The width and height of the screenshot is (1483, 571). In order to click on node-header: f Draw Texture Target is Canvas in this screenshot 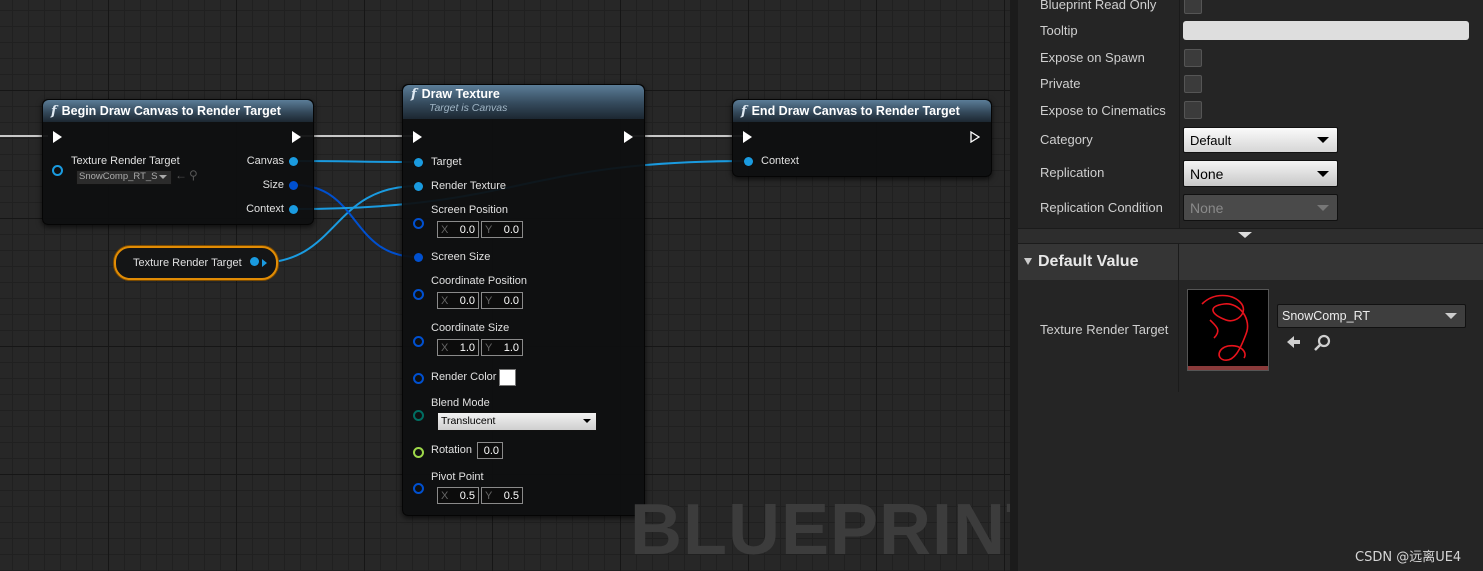, I will do `click(523, 102)`.